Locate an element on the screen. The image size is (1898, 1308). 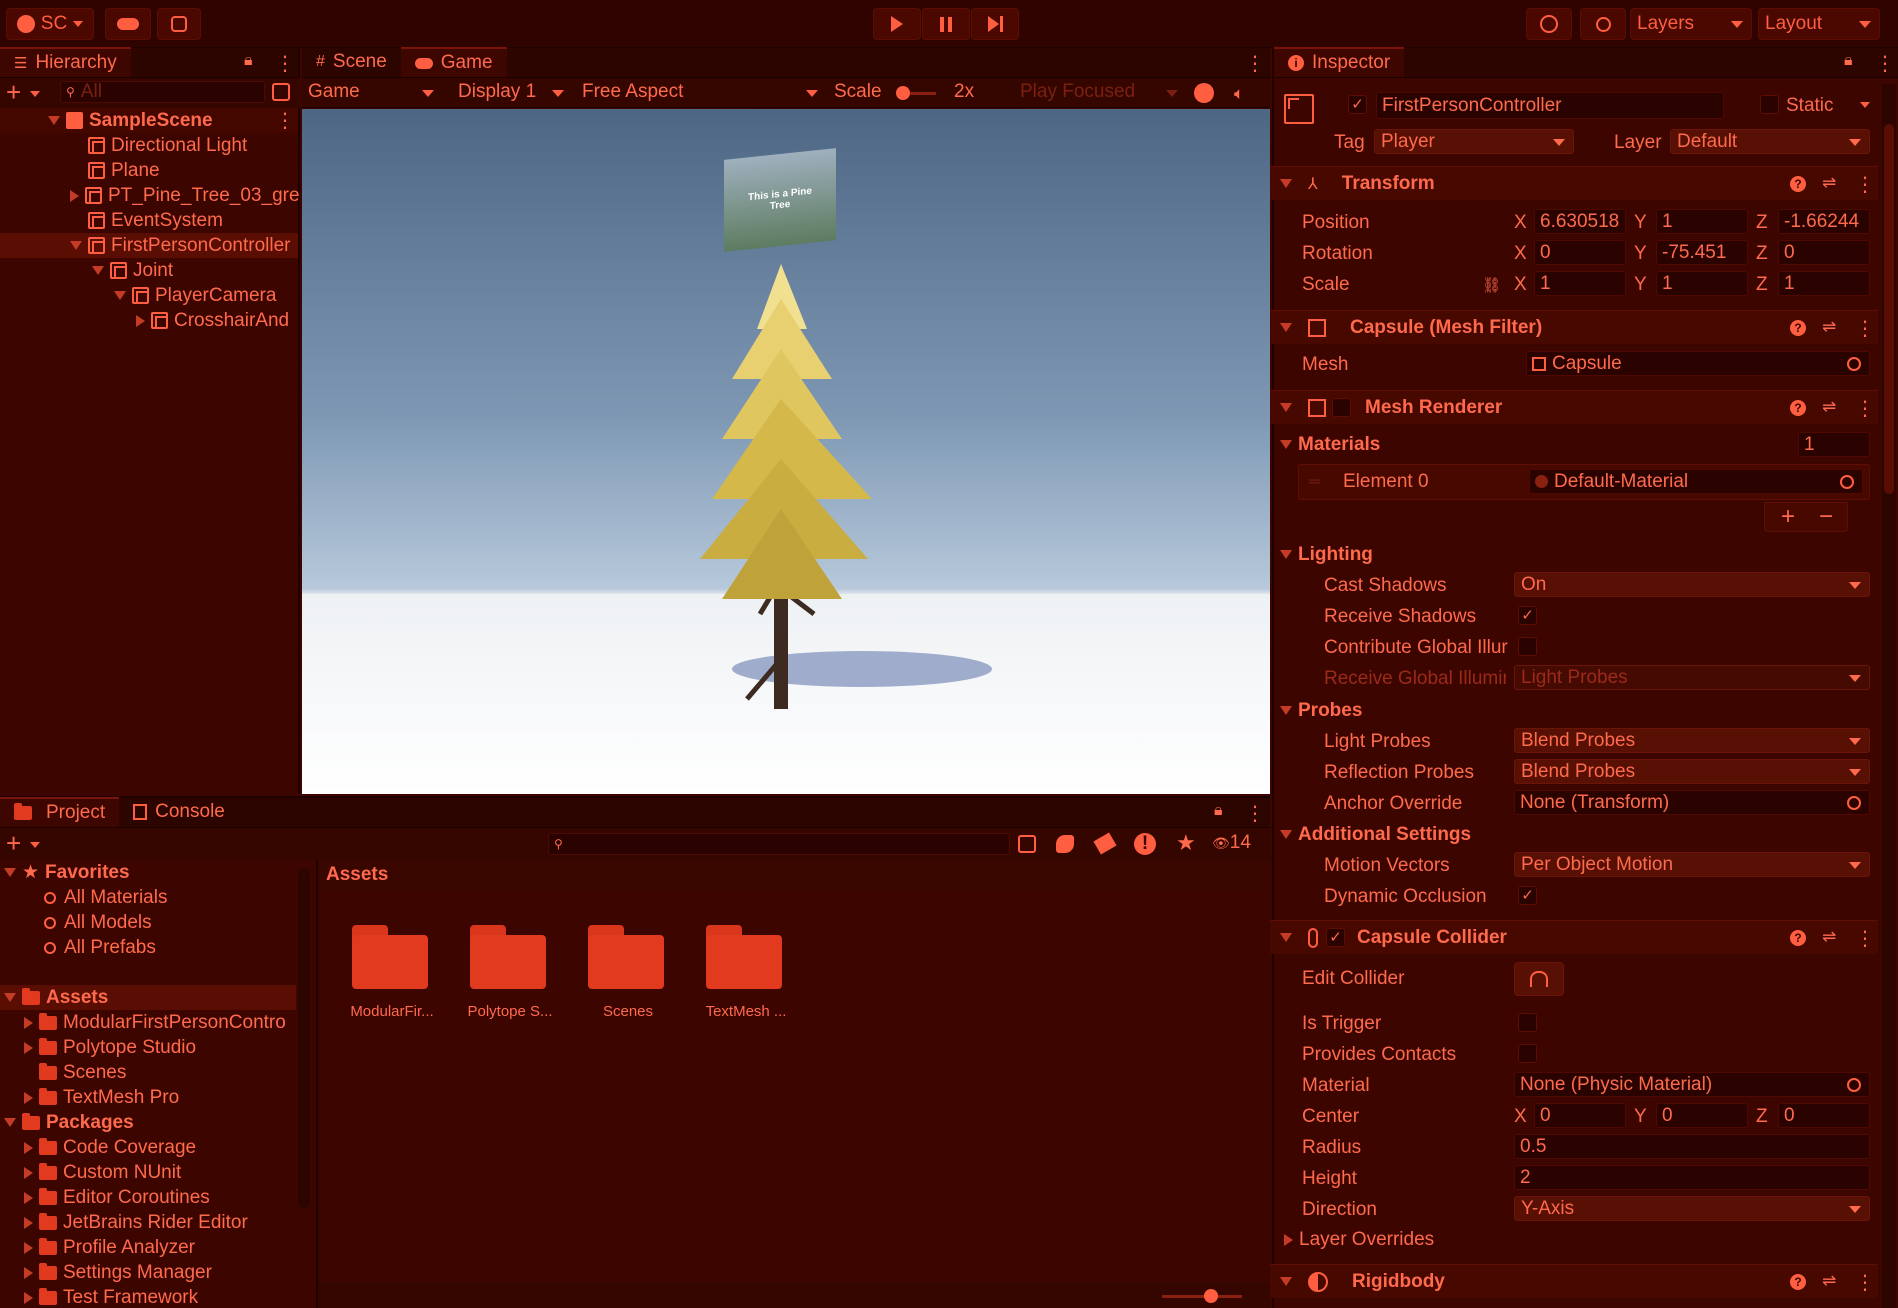
is-trigger-checkbox is located at coordinates (1527, 1022).